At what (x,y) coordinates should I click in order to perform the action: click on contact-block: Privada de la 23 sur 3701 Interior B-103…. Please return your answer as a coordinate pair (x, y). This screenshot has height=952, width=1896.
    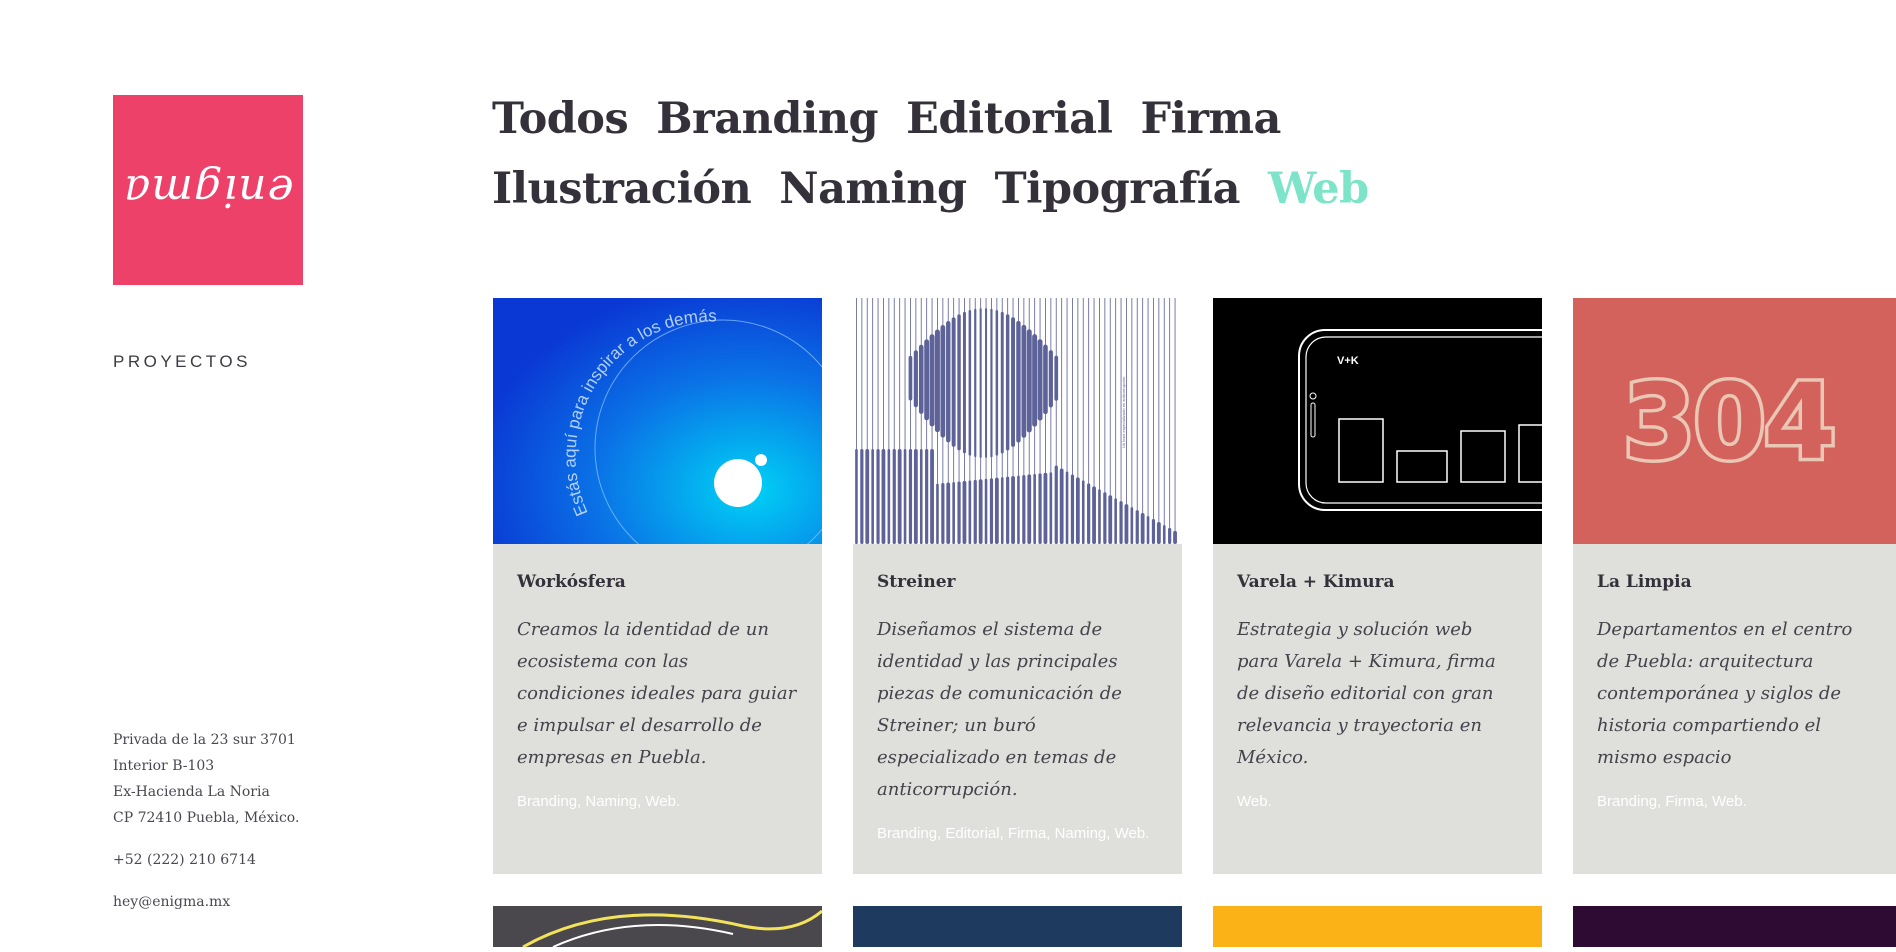
    Looking at the image, I should click on (206, 821).